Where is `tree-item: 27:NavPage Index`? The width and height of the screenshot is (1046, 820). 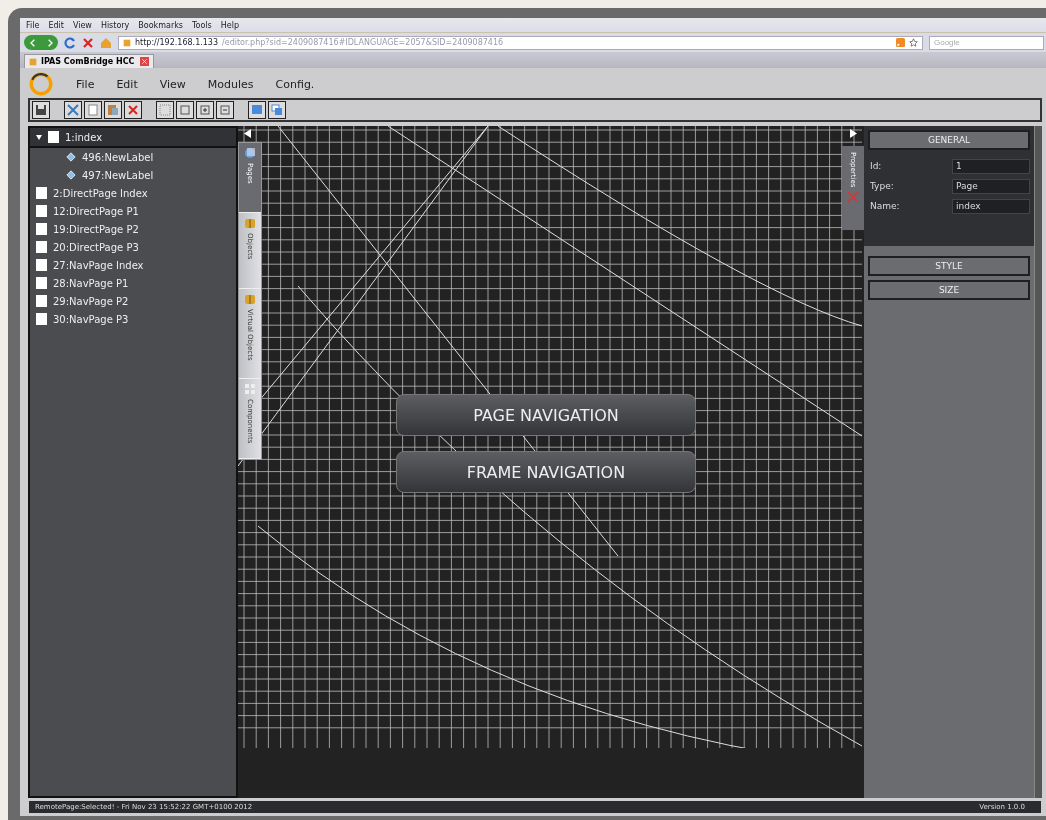
tree-item: 27:NavPage Index is located at coordinates (98, 265).